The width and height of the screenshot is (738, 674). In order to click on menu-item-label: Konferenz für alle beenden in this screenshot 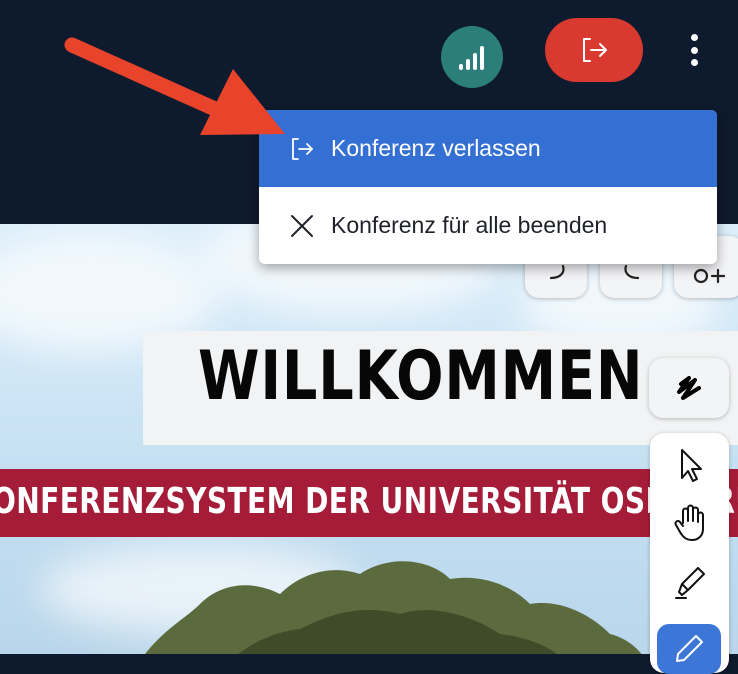, I will do `click(469, 225)`.